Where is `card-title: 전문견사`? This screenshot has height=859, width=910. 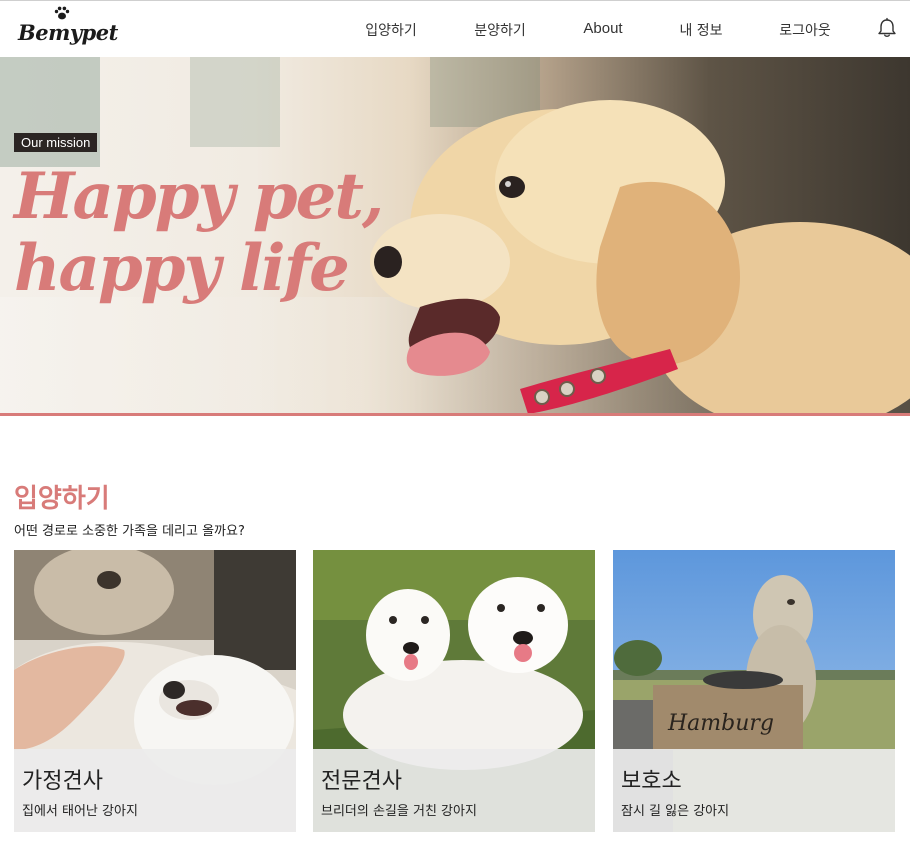
card-title: 전문견사 is located at coordinates (361, 781).